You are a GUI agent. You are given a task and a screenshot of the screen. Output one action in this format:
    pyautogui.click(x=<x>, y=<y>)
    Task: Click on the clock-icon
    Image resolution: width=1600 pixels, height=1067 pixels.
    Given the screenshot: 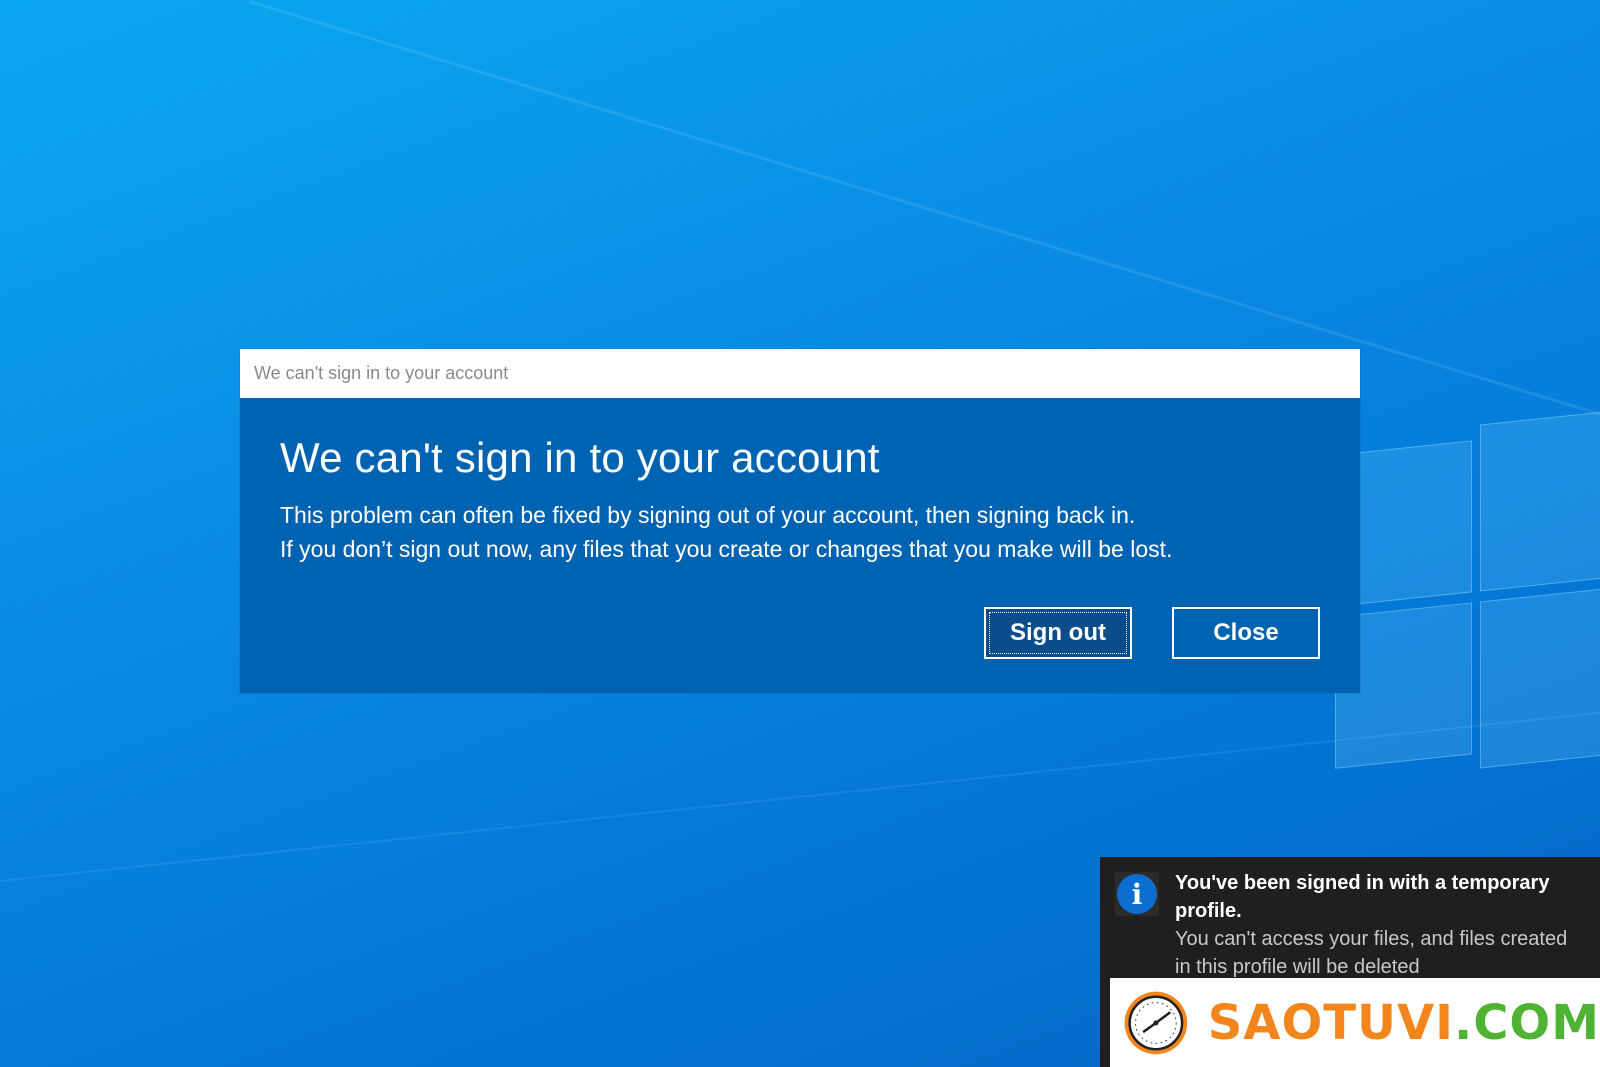 What is the action you would take?
    pyautogui.click(x=1156, y=1022)
    